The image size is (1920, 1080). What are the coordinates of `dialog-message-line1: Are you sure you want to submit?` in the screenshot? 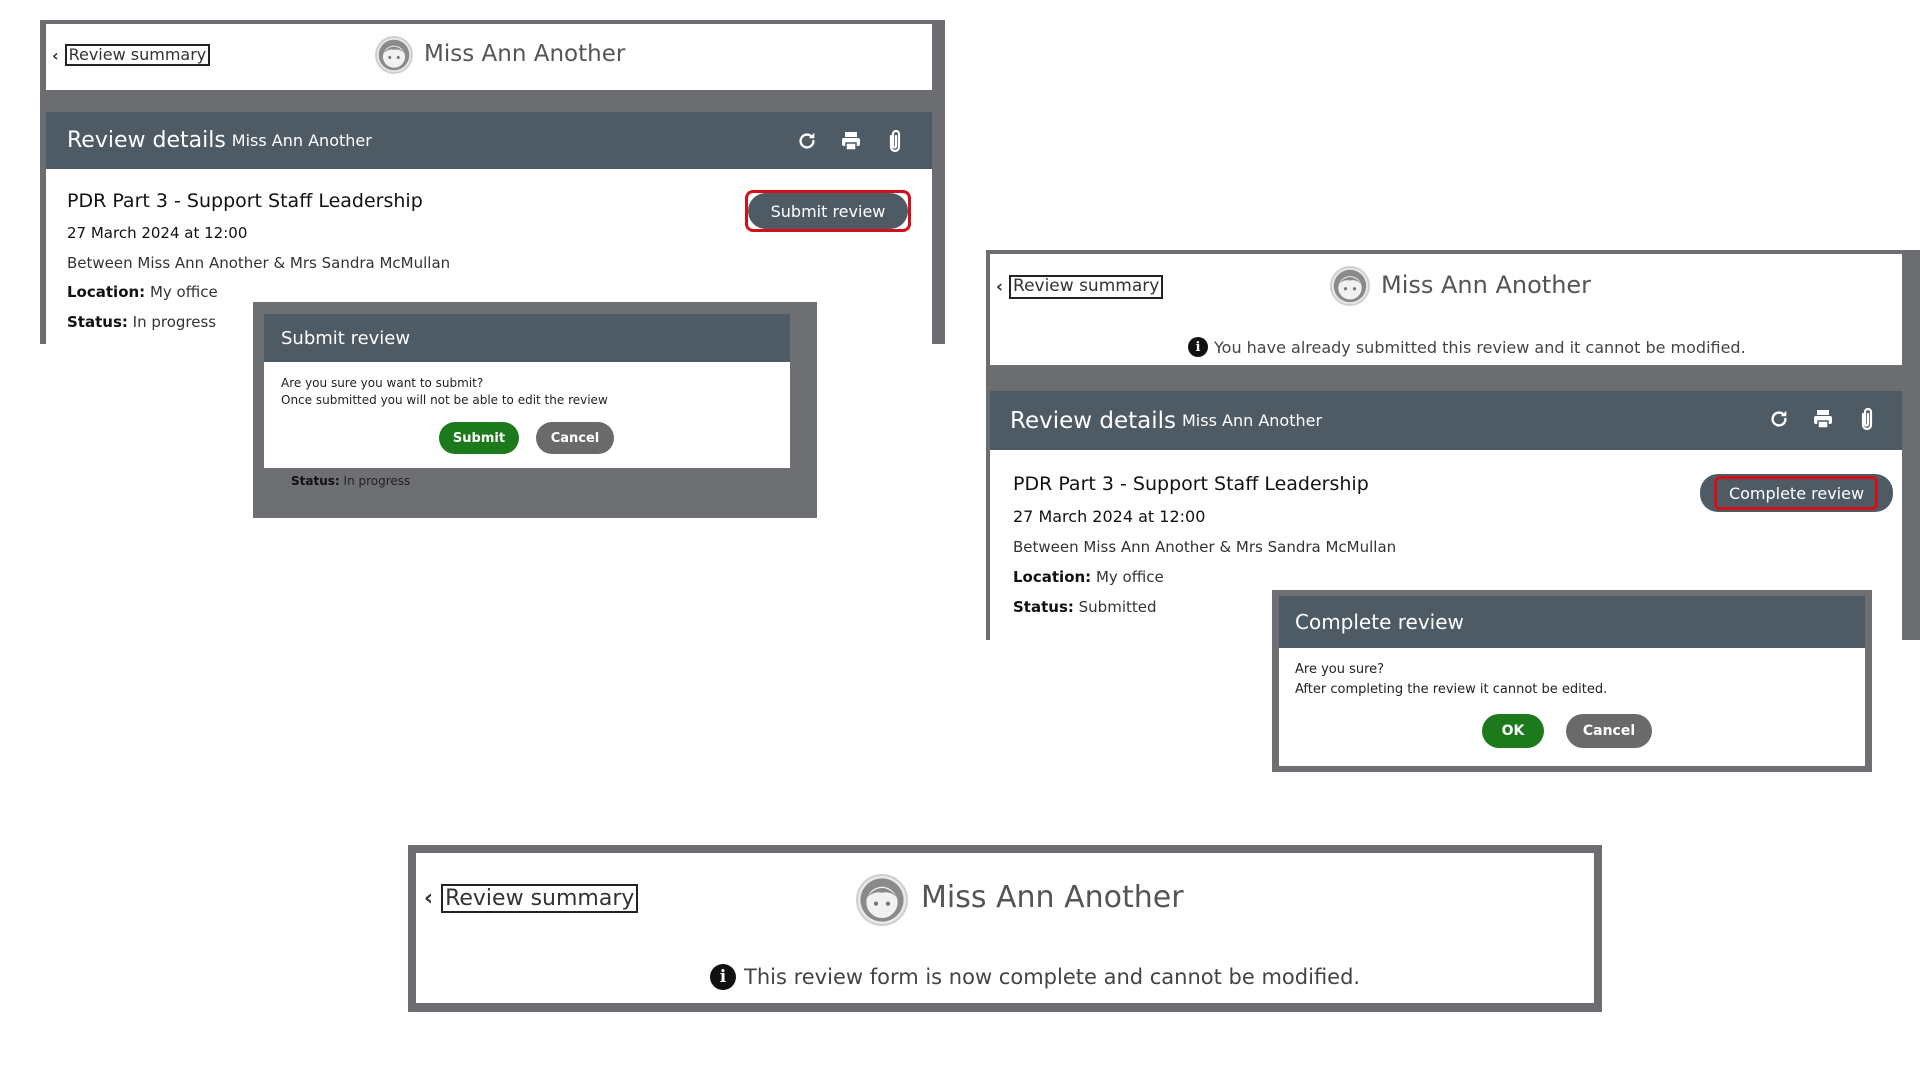 It's located at (382, 383).